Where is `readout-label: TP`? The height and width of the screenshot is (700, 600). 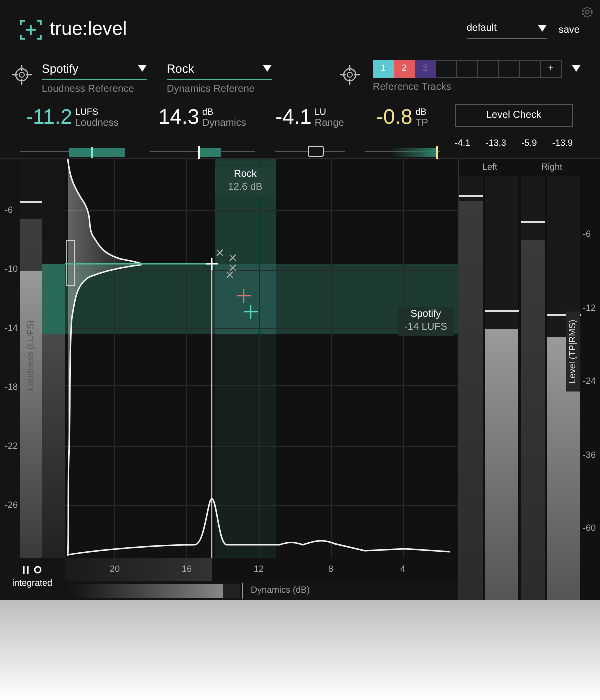
readout-label: TP is located at coordinates (422, 123).